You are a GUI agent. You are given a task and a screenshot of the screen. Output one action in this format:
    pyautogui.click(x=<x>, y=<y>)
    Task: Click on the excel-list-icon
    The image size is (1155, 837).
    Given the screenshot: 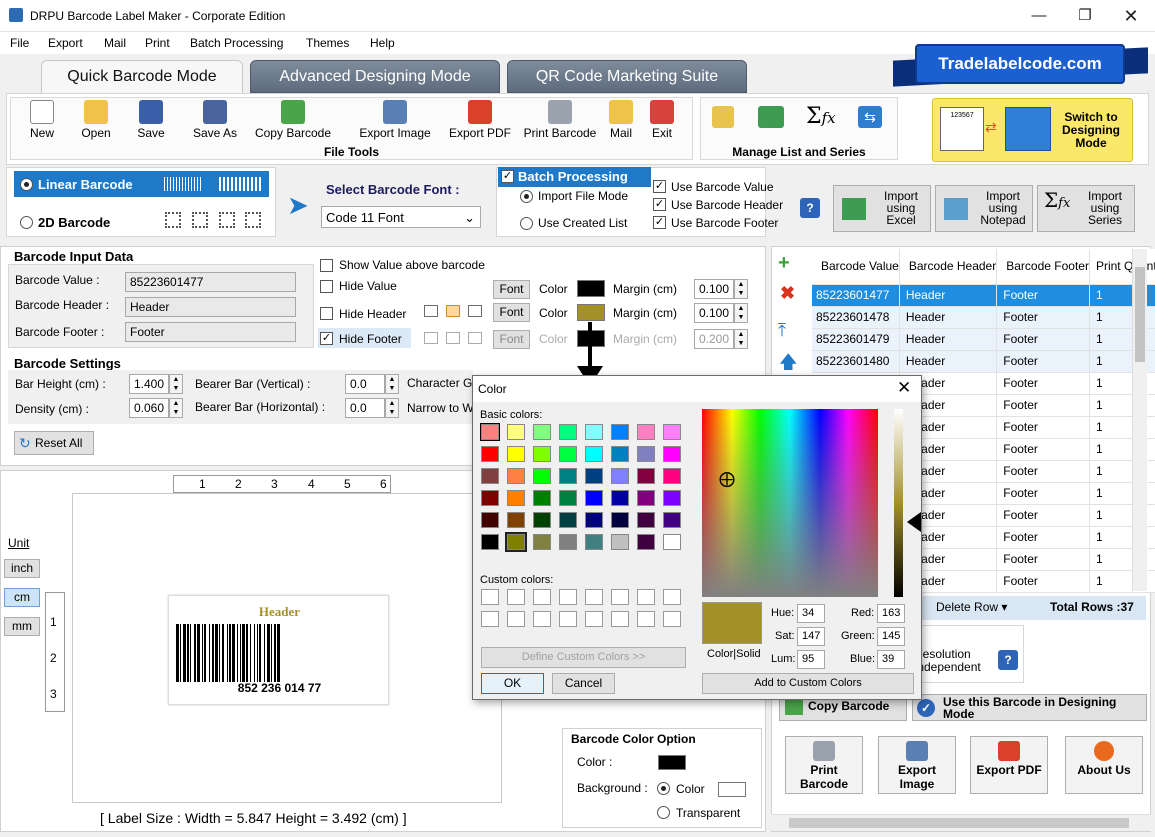 What is the action you would take?
    pyautogui.click(x=771, y=117)
    